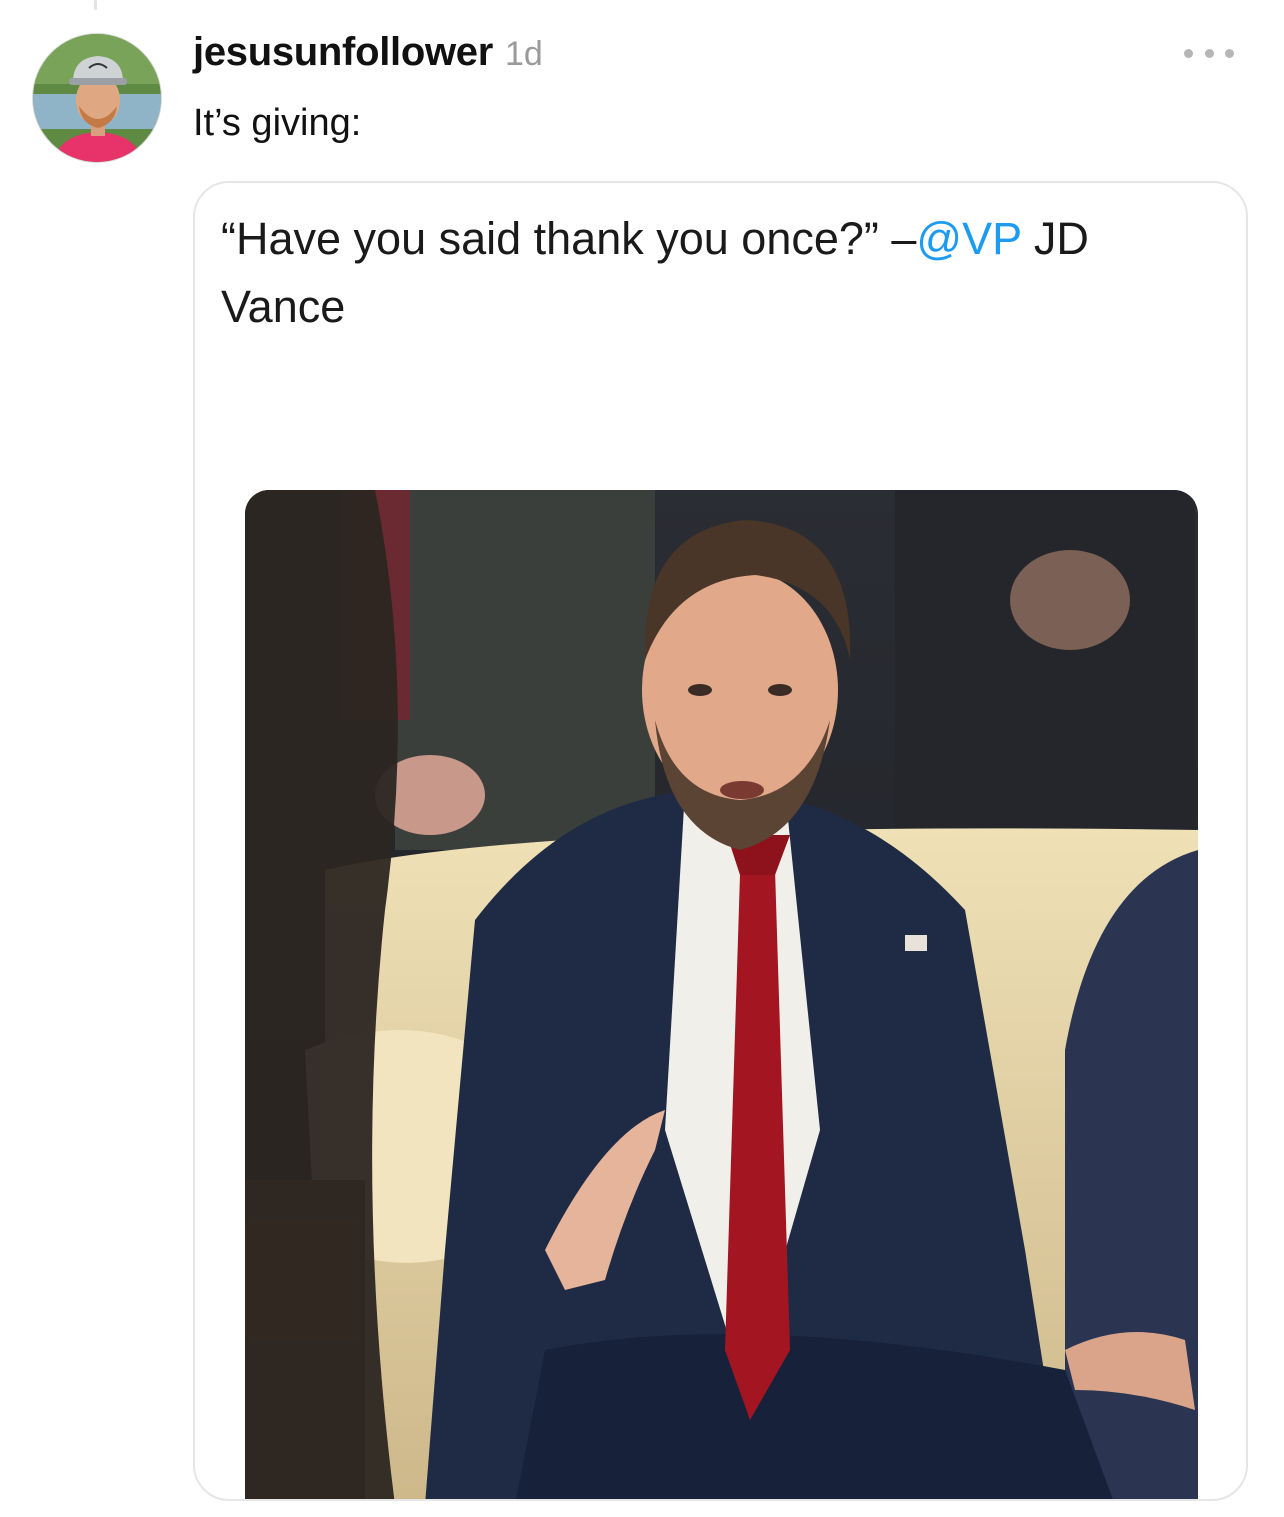 This screenshot has height=1517, width=1284. What do you see at coordinates (969, 238) in the screenshot?
I see `mention-link: @VP` at bounding box center [969, 238].